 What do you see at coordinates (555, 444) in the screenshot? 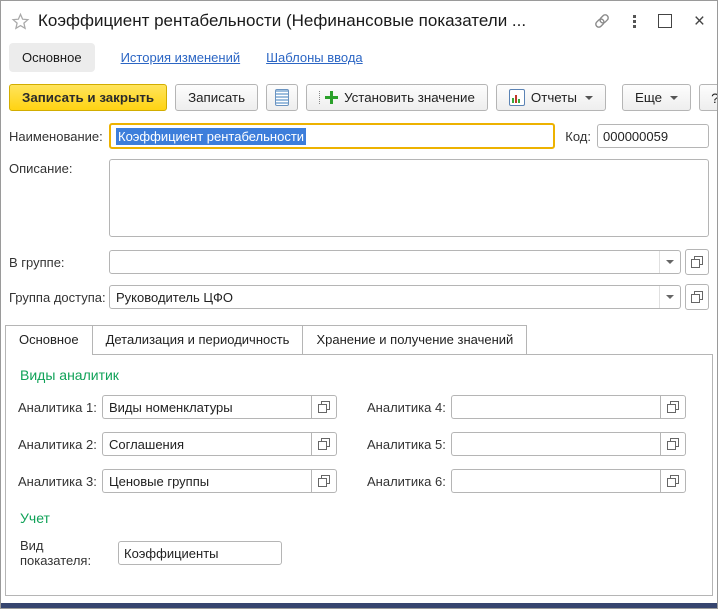
I see `analytics-5-input` at bounding box center [555, 444].